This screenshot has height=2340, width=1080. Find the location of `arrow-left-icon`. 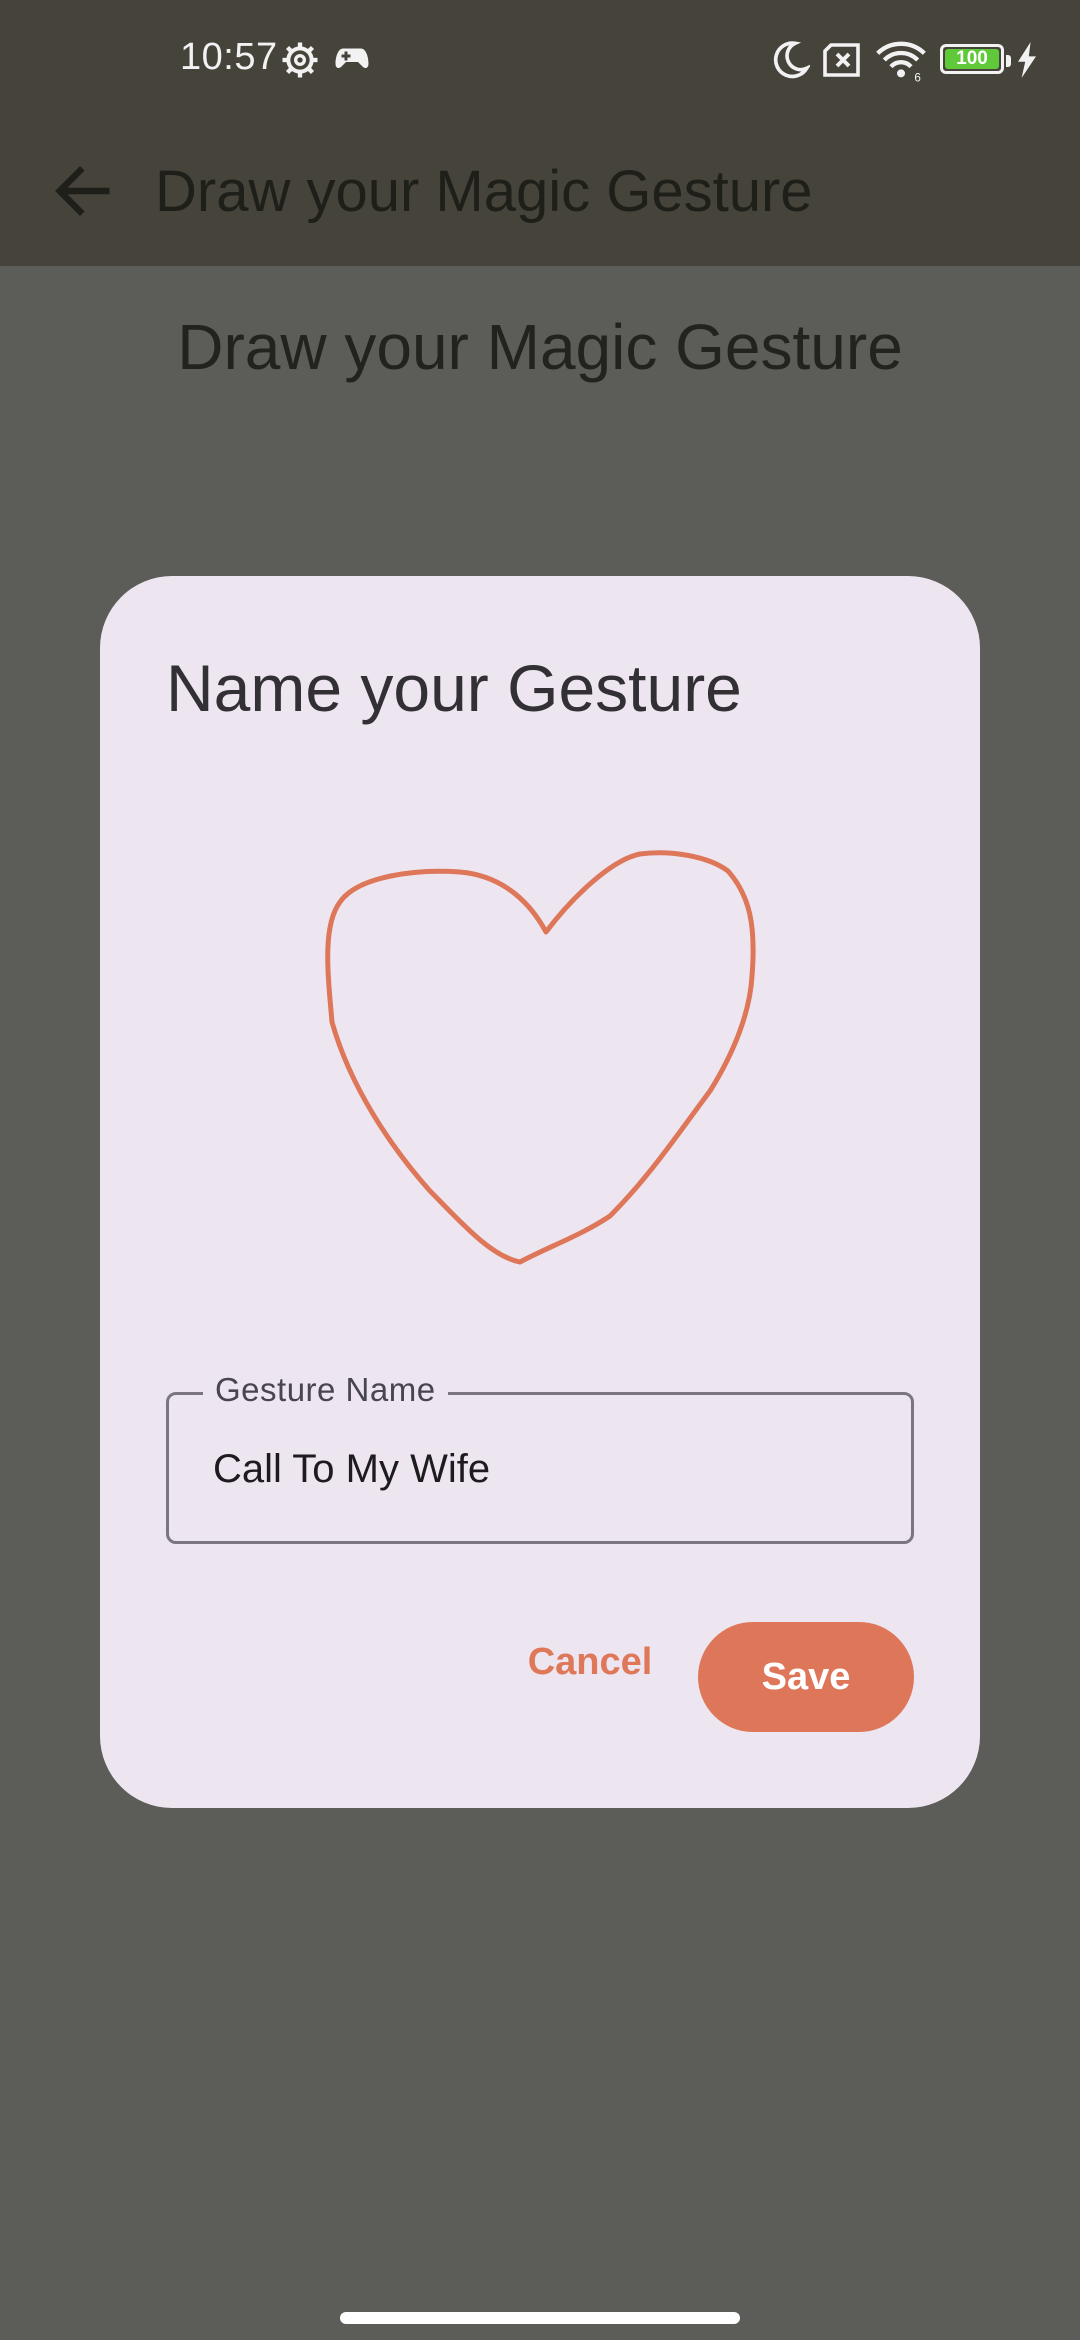

arrow-left-icon is located at coordinates (83, 191).